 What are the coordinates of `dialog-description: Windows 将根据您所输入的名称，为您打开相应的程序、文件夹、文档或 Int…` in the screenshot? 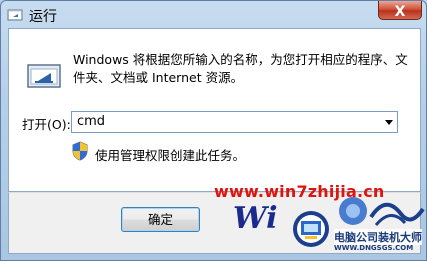 It's located at (240, 68).